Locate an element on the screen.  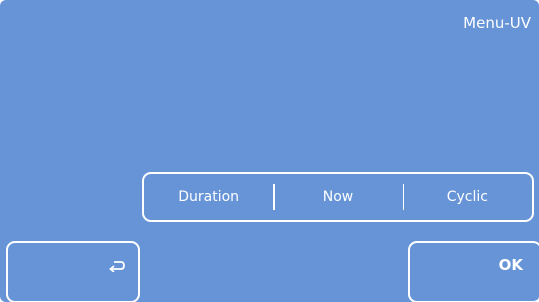
uv-mode-selector: Duration Now Cyclic is located at coordinates (338, 197).